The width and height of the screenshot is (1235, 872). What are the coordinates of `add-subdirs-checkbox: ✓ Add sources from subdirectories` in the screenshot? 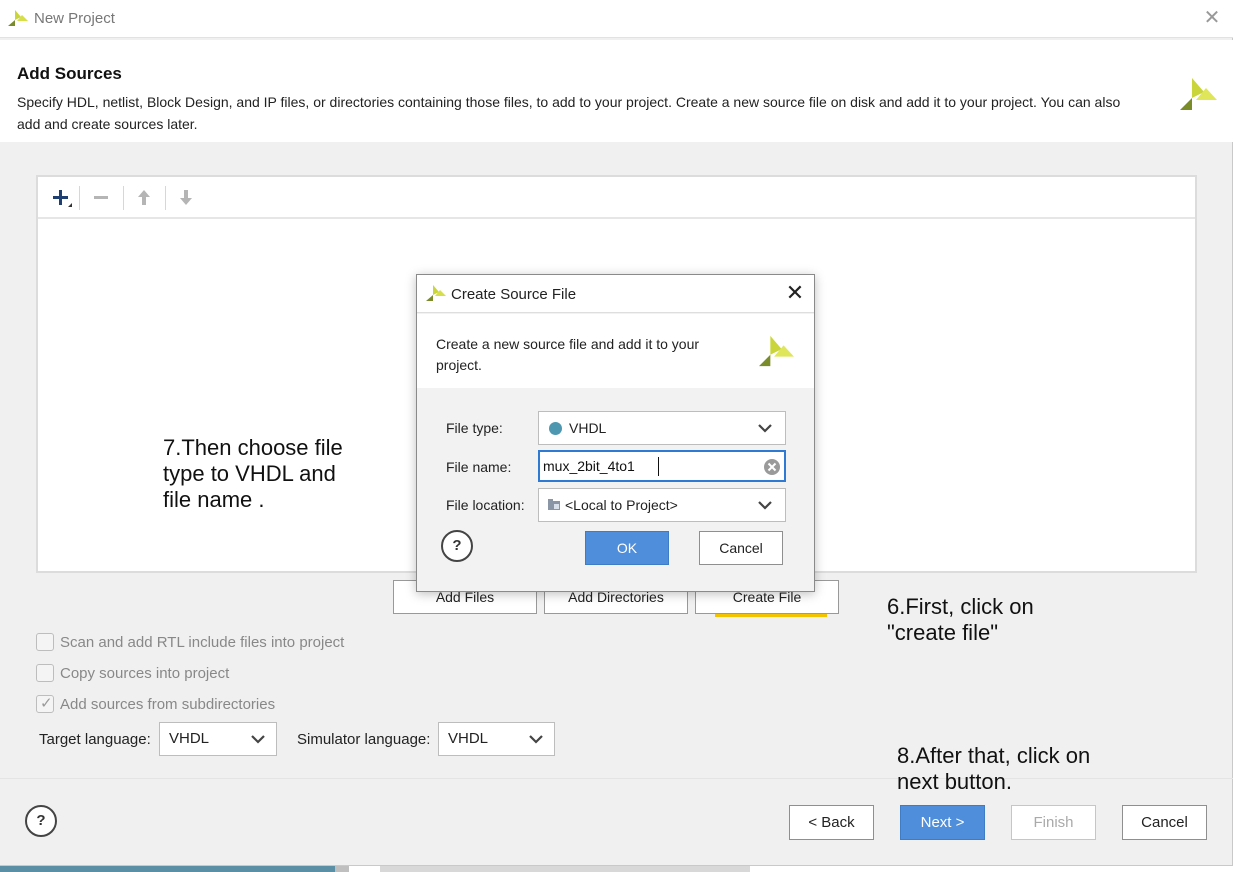 It's located at (236, 705).